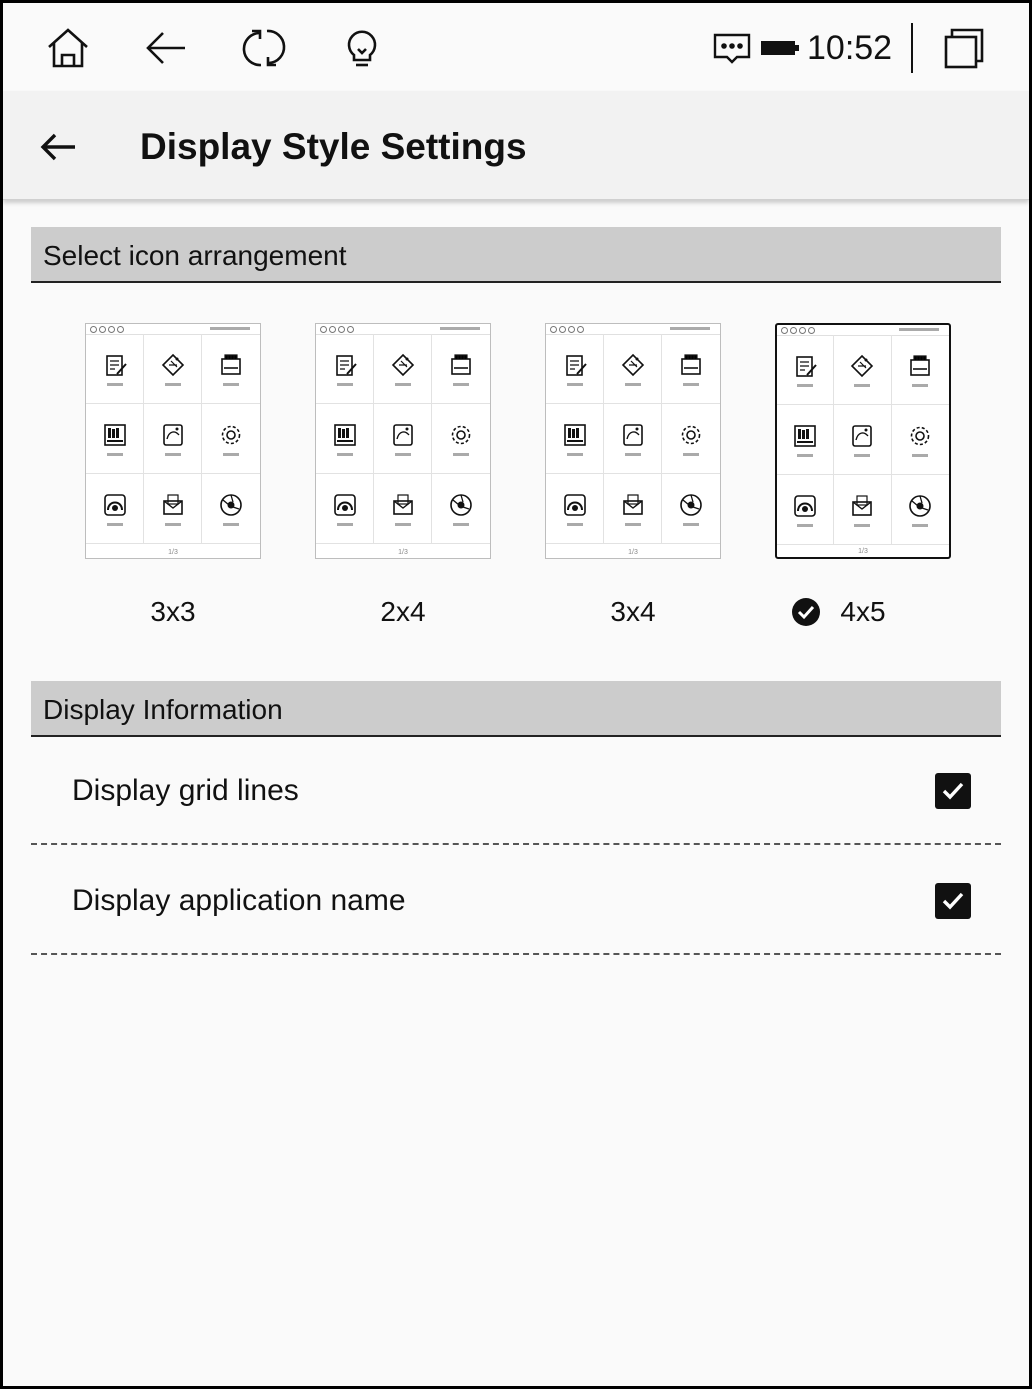  What do you see at coordinates (912, 48) in the screenshot?
I see `status-divider` at bounding box center [912, 48].